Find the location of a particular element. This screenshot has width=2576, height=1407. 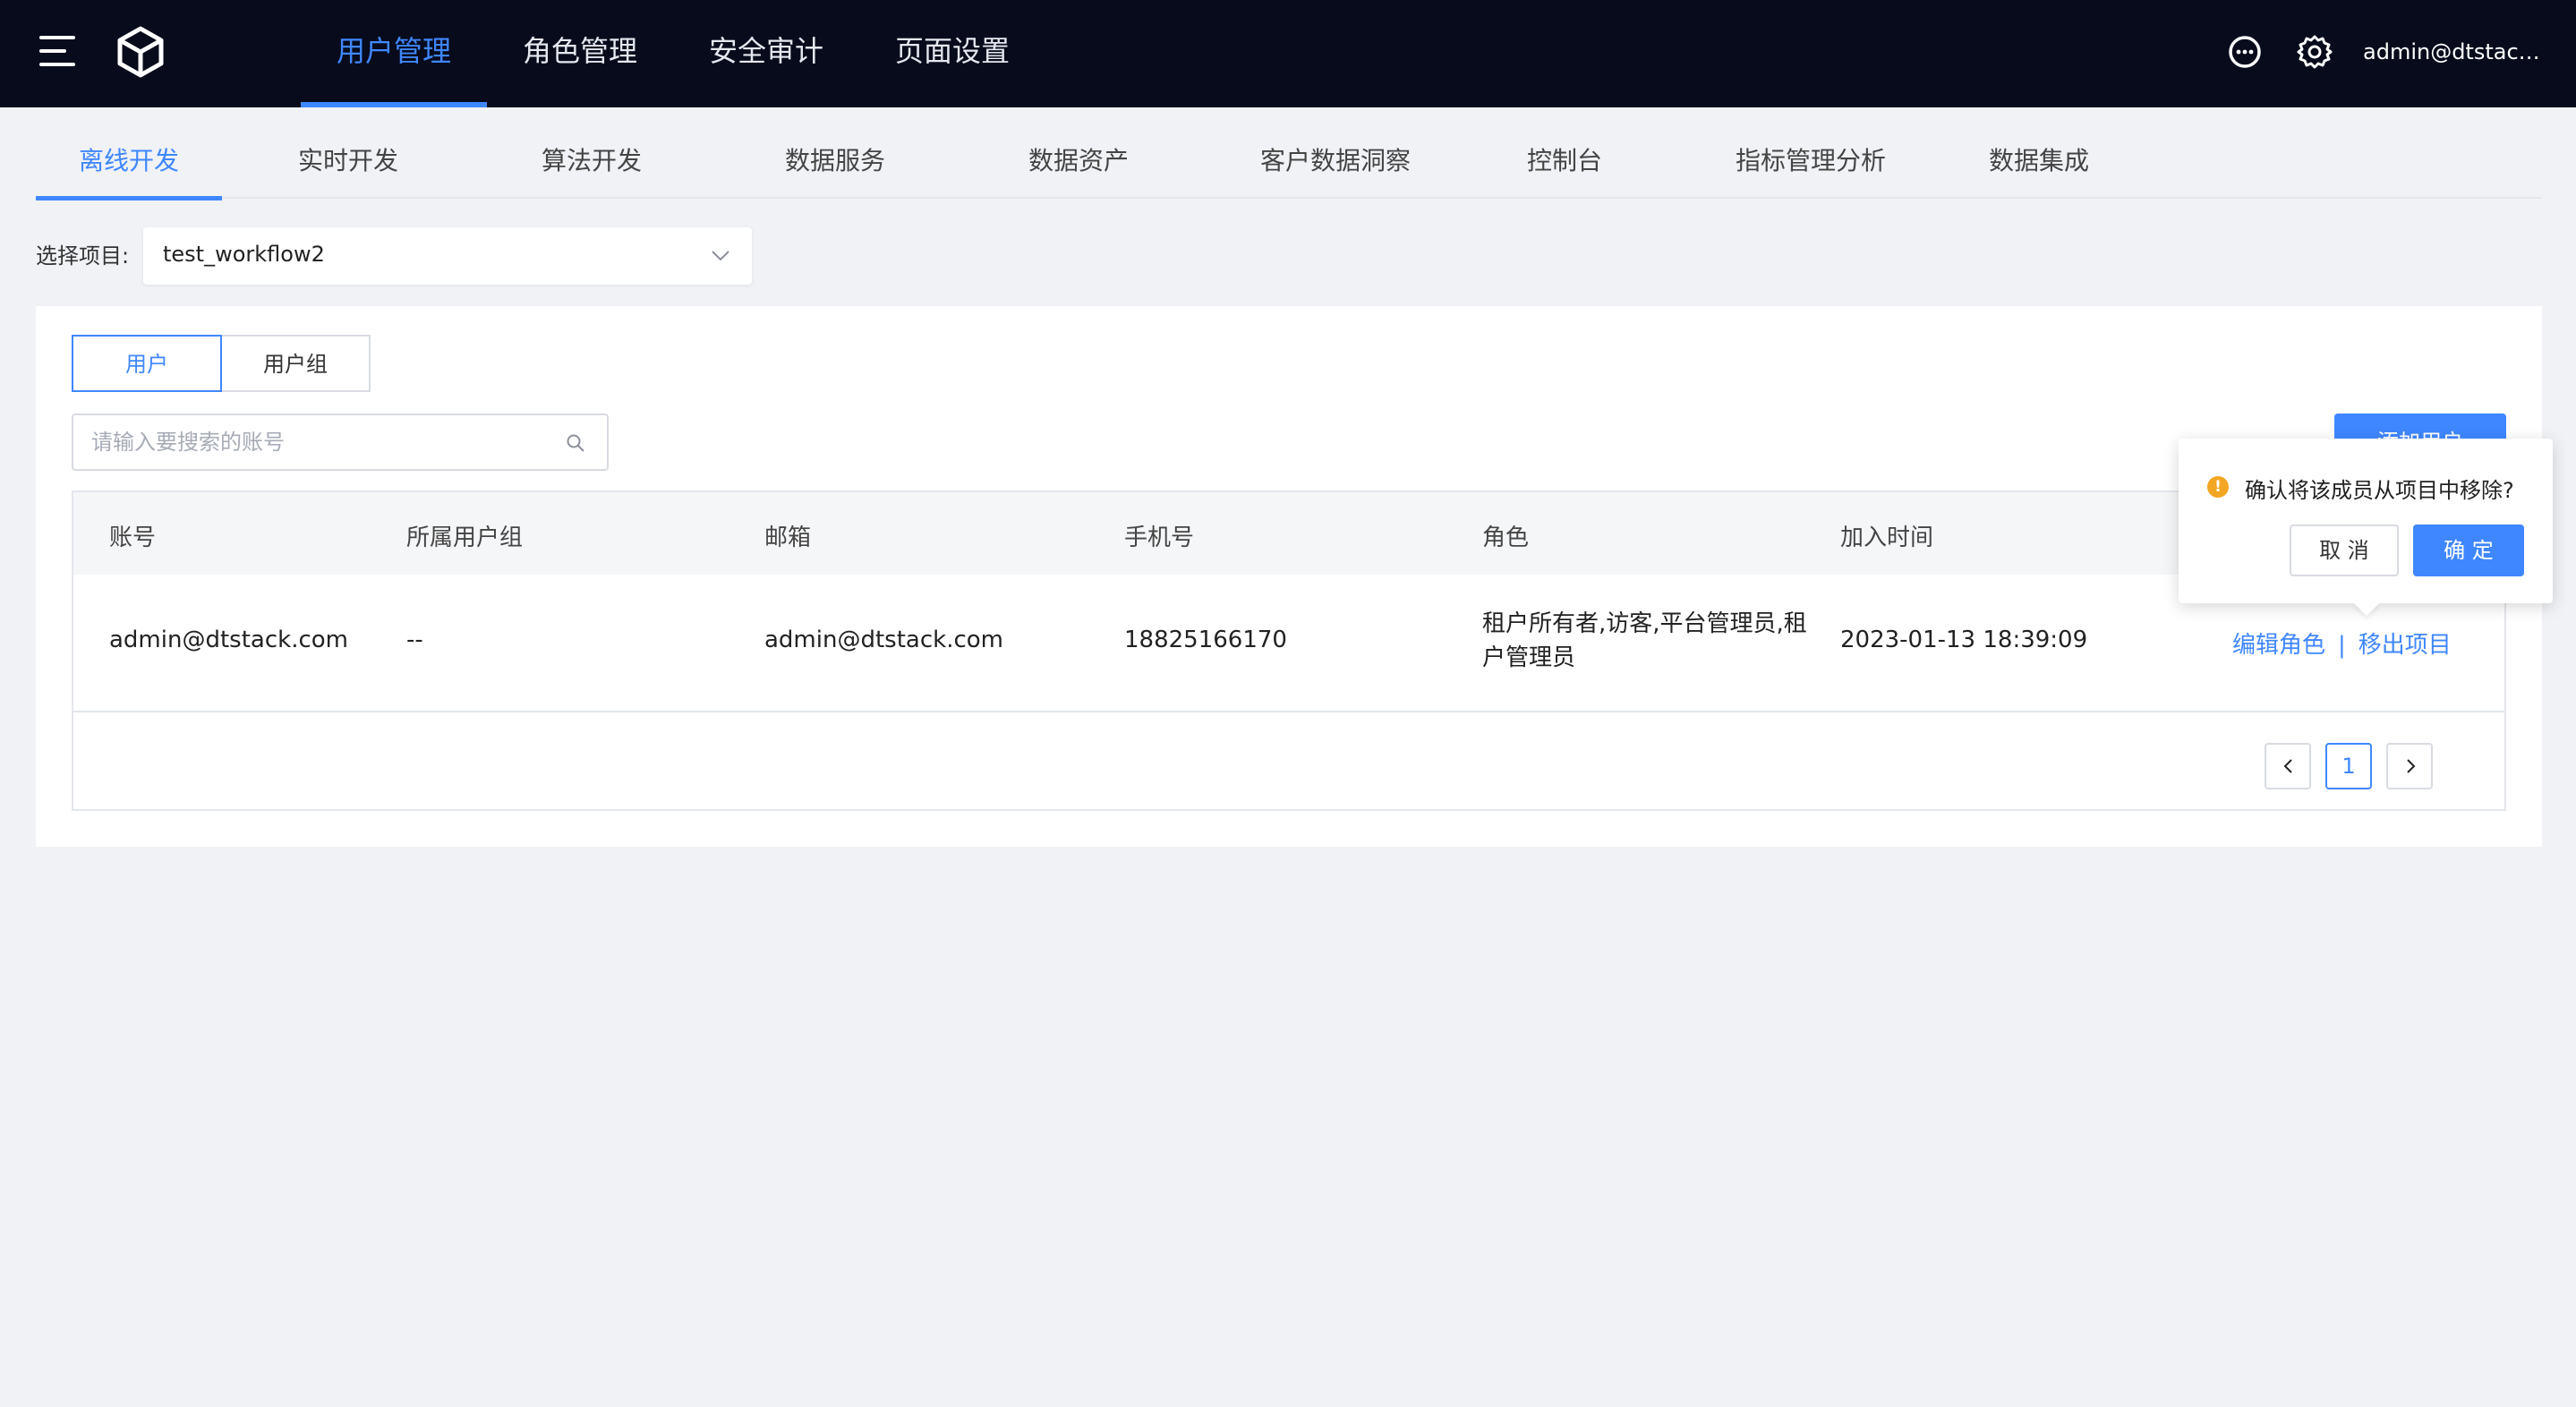

edit-role-link: 编辑角色 is located at coordinates (2278, 645).